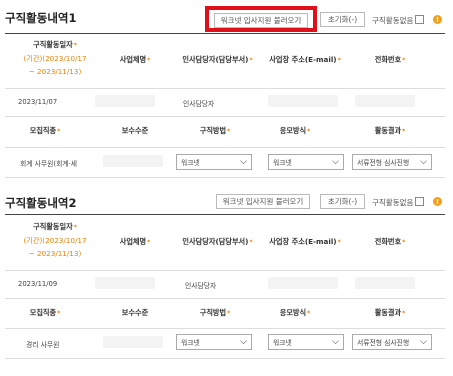 This screenshot has height=376, width=453. Describe the element at coordinates (393, 20) in the screenshot. I see `no-activity-label-1: 구직활동없음` at that location.